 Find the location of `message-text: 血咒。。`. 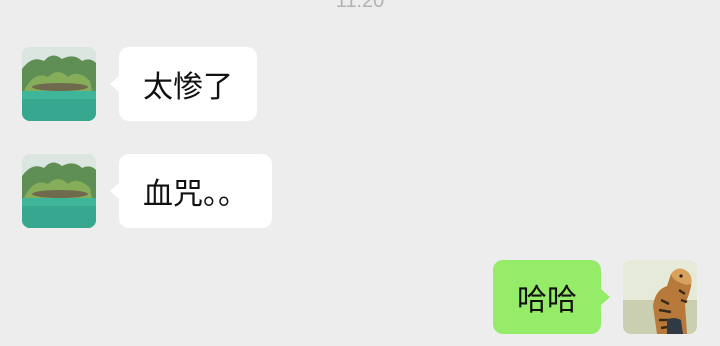

message-text: 血咒。。 is located at coordinates (195, 194).